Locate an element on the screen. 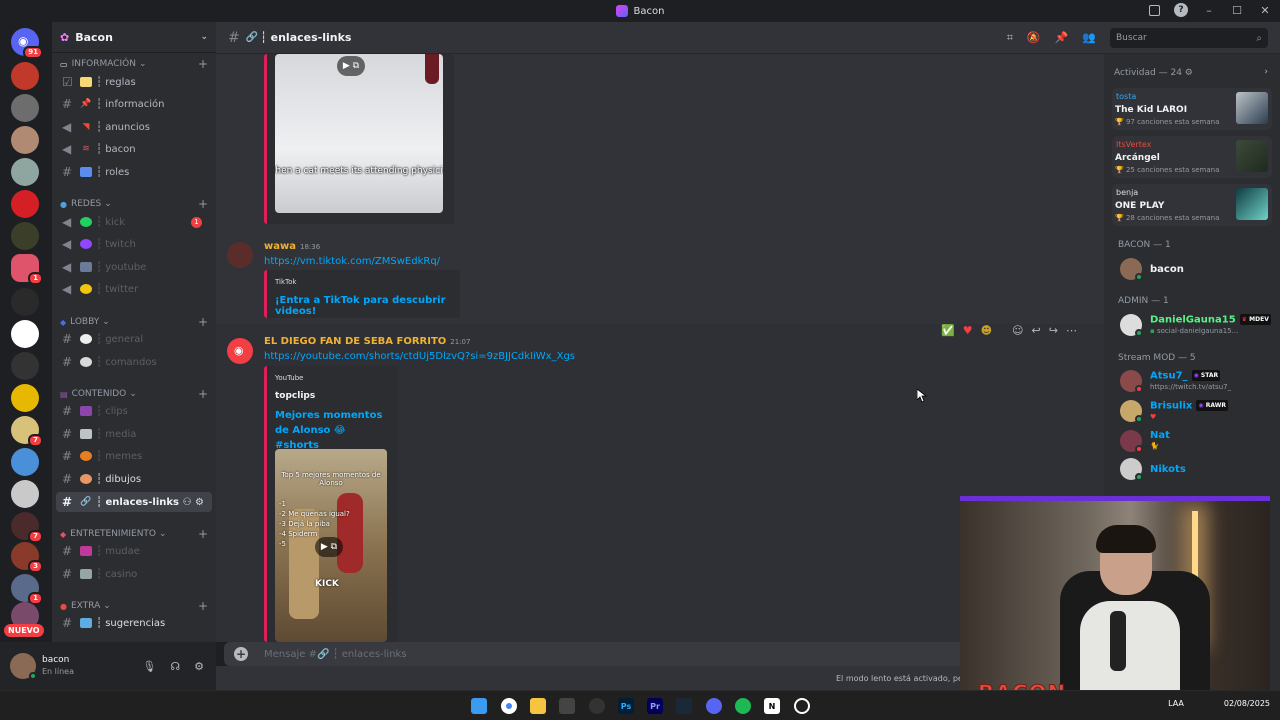  server-icon: 7 is located at coordinates (27, 527).